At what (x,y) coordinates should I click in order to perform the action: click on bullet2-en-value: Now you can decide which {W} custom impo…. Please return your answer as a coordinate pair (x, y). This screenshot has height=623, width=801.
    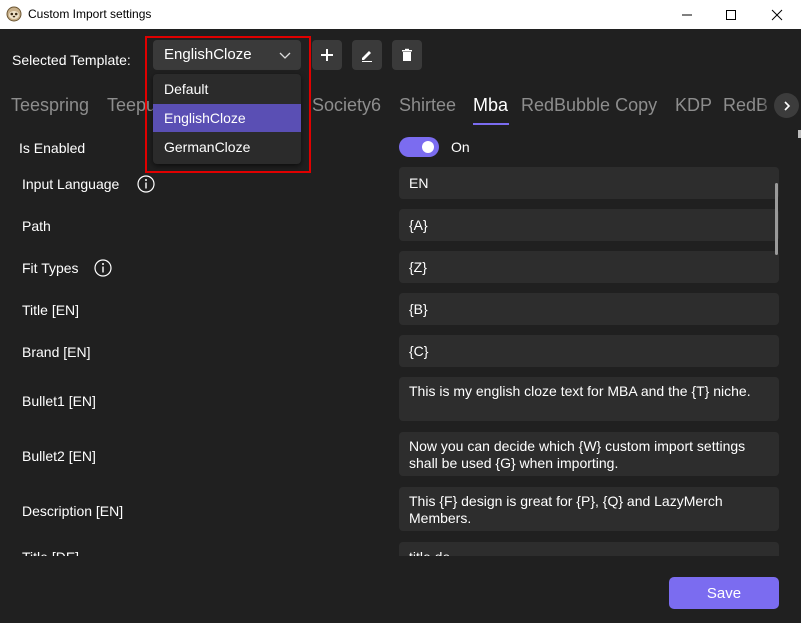
    Looking at the image, I should click on (577, 454).